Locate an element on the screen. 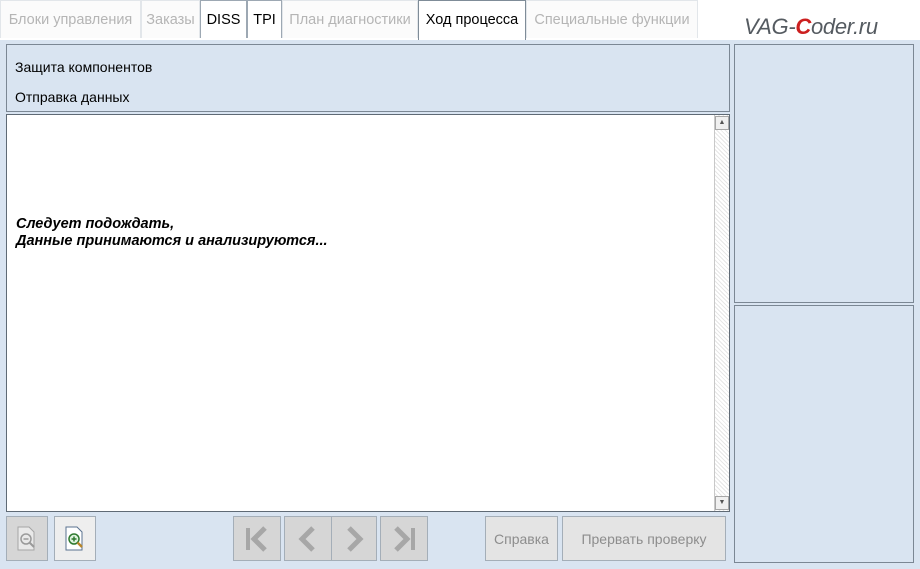 Image resolution: width=920 pixels, height=569 pixels. header-subtitle: Отправка данных is located at coordinates (72, 97).